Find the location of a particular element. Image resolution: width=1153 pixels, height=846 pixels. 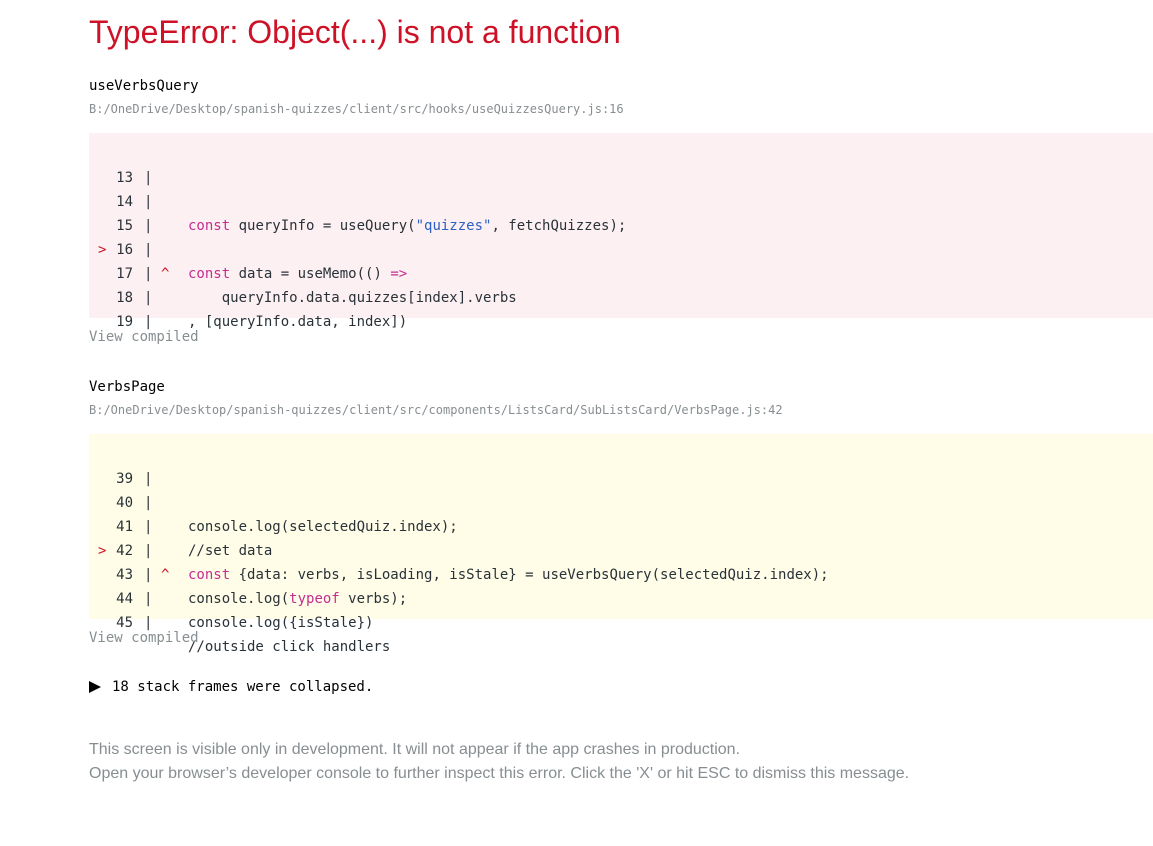

code-line: 17 | ^ queryInfo.data.quizzes[index].verbs is located at coordinates (621, 272).